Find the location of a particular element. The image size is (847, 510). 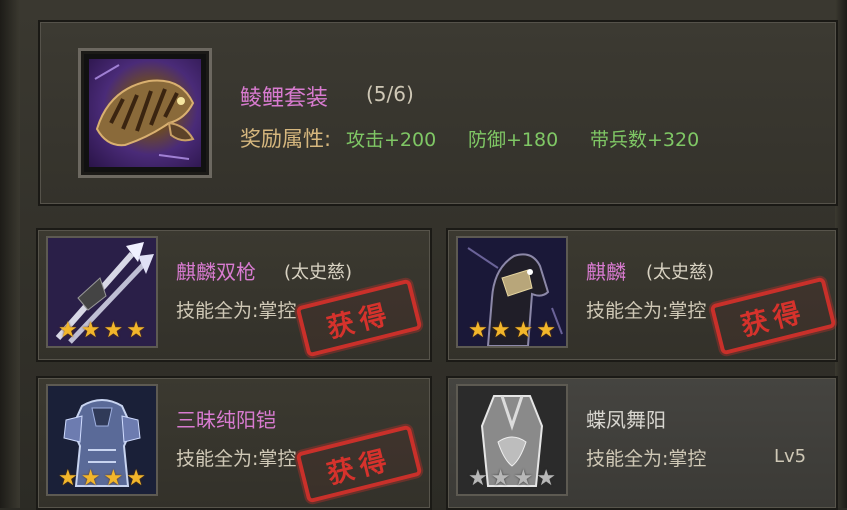

item-skill-level: Lv5 is located at coordinates (790, 456).